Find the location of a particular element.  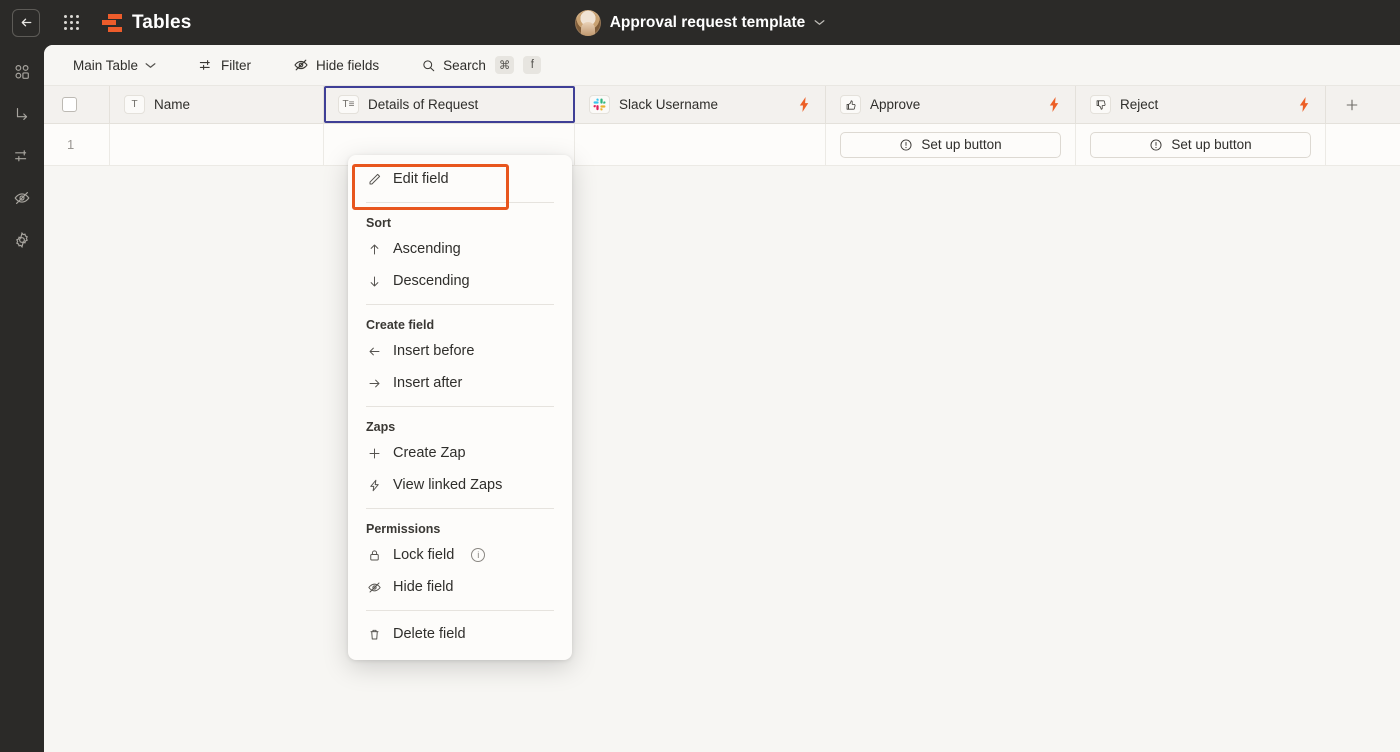

cell-approve: Set up button is located at coordinates (951, 144).